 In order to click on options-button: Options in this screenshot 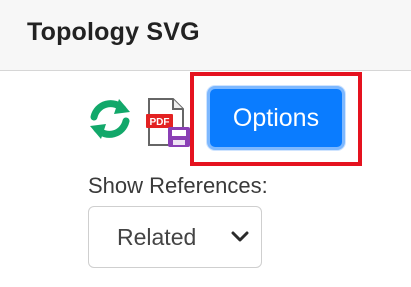, I will do `click(276, 118)`.